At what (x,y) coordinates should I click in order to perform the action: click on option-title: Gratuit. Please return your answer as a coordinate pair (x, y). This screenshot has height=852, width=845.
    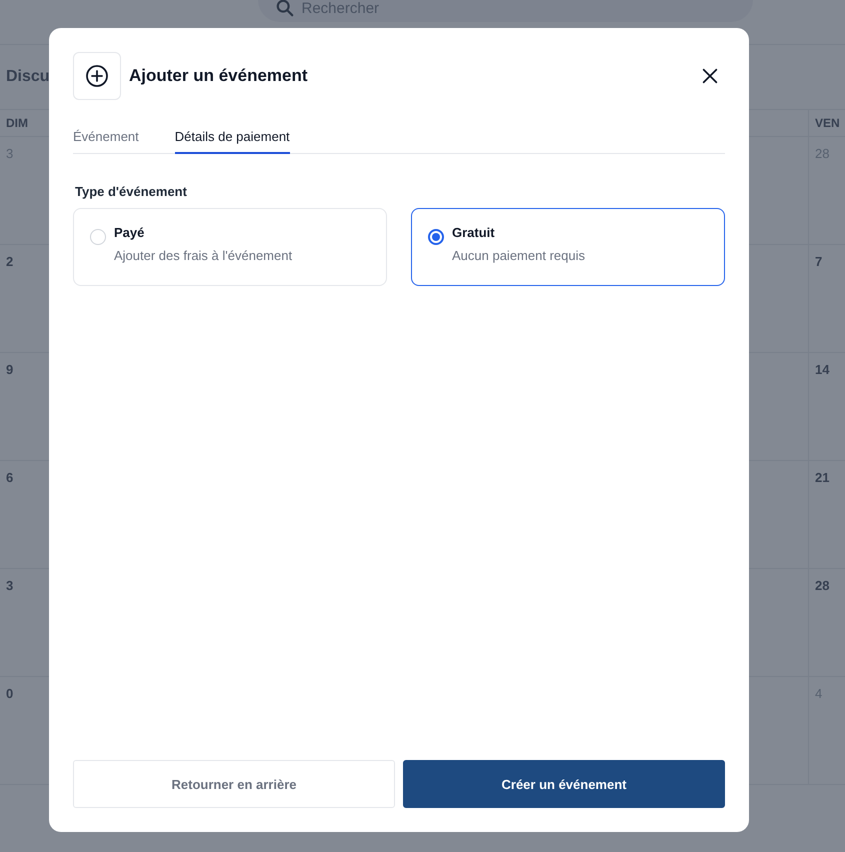
    Looking at the image, I should click on (473, 232).